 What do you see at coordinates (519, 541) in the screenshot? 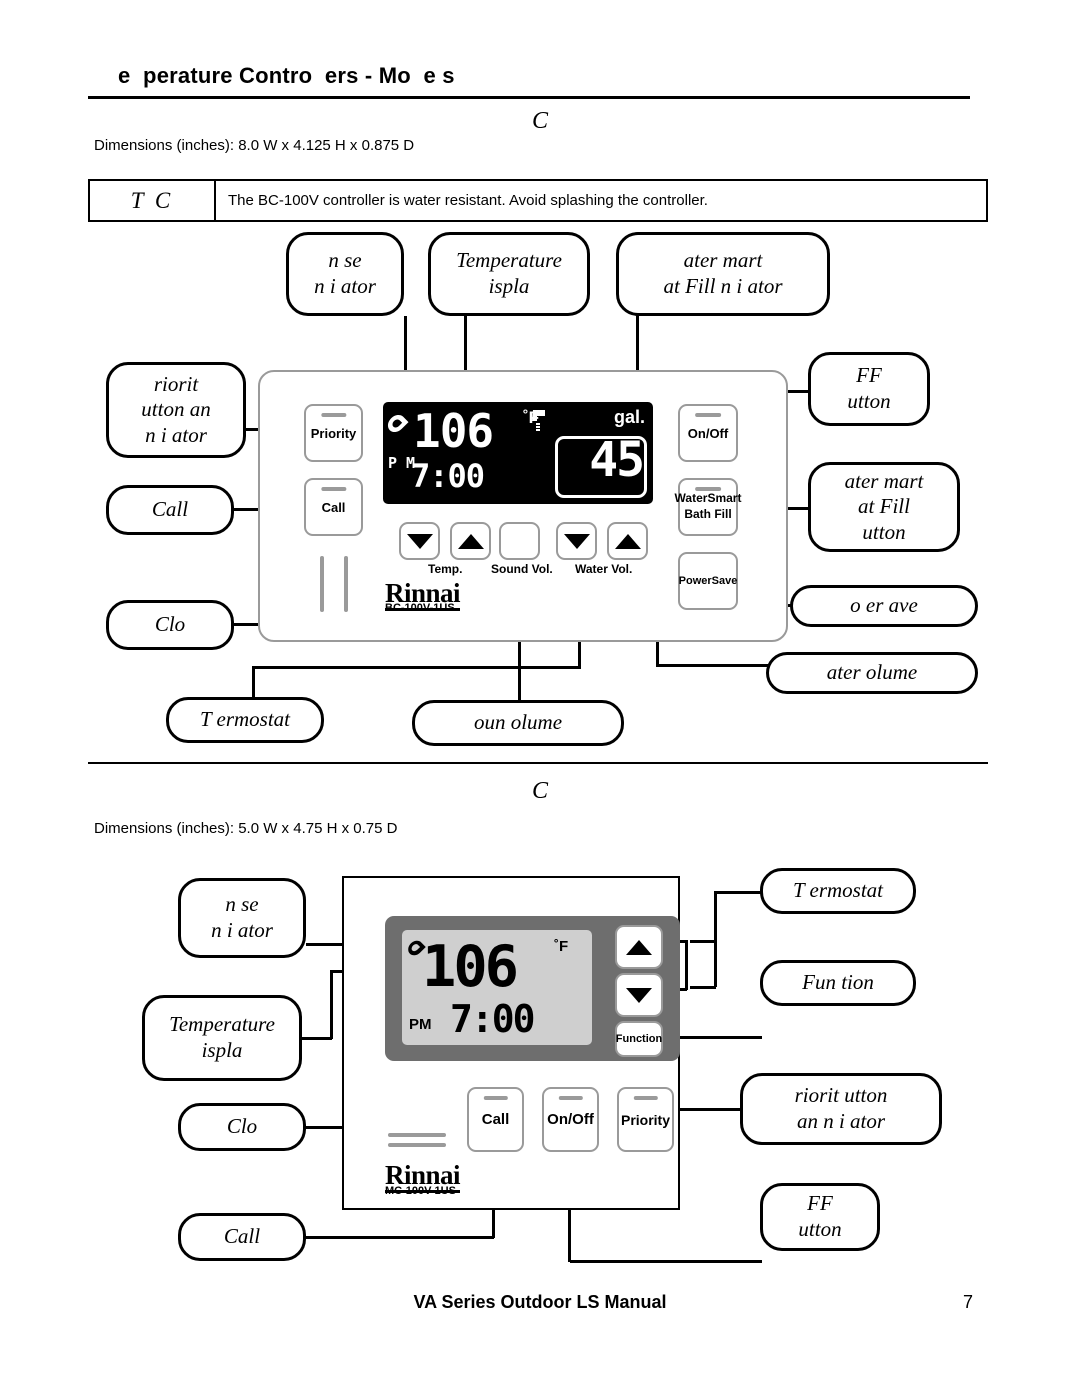
I see `bc-sound-vol-button` at bounding box center [519, 541].